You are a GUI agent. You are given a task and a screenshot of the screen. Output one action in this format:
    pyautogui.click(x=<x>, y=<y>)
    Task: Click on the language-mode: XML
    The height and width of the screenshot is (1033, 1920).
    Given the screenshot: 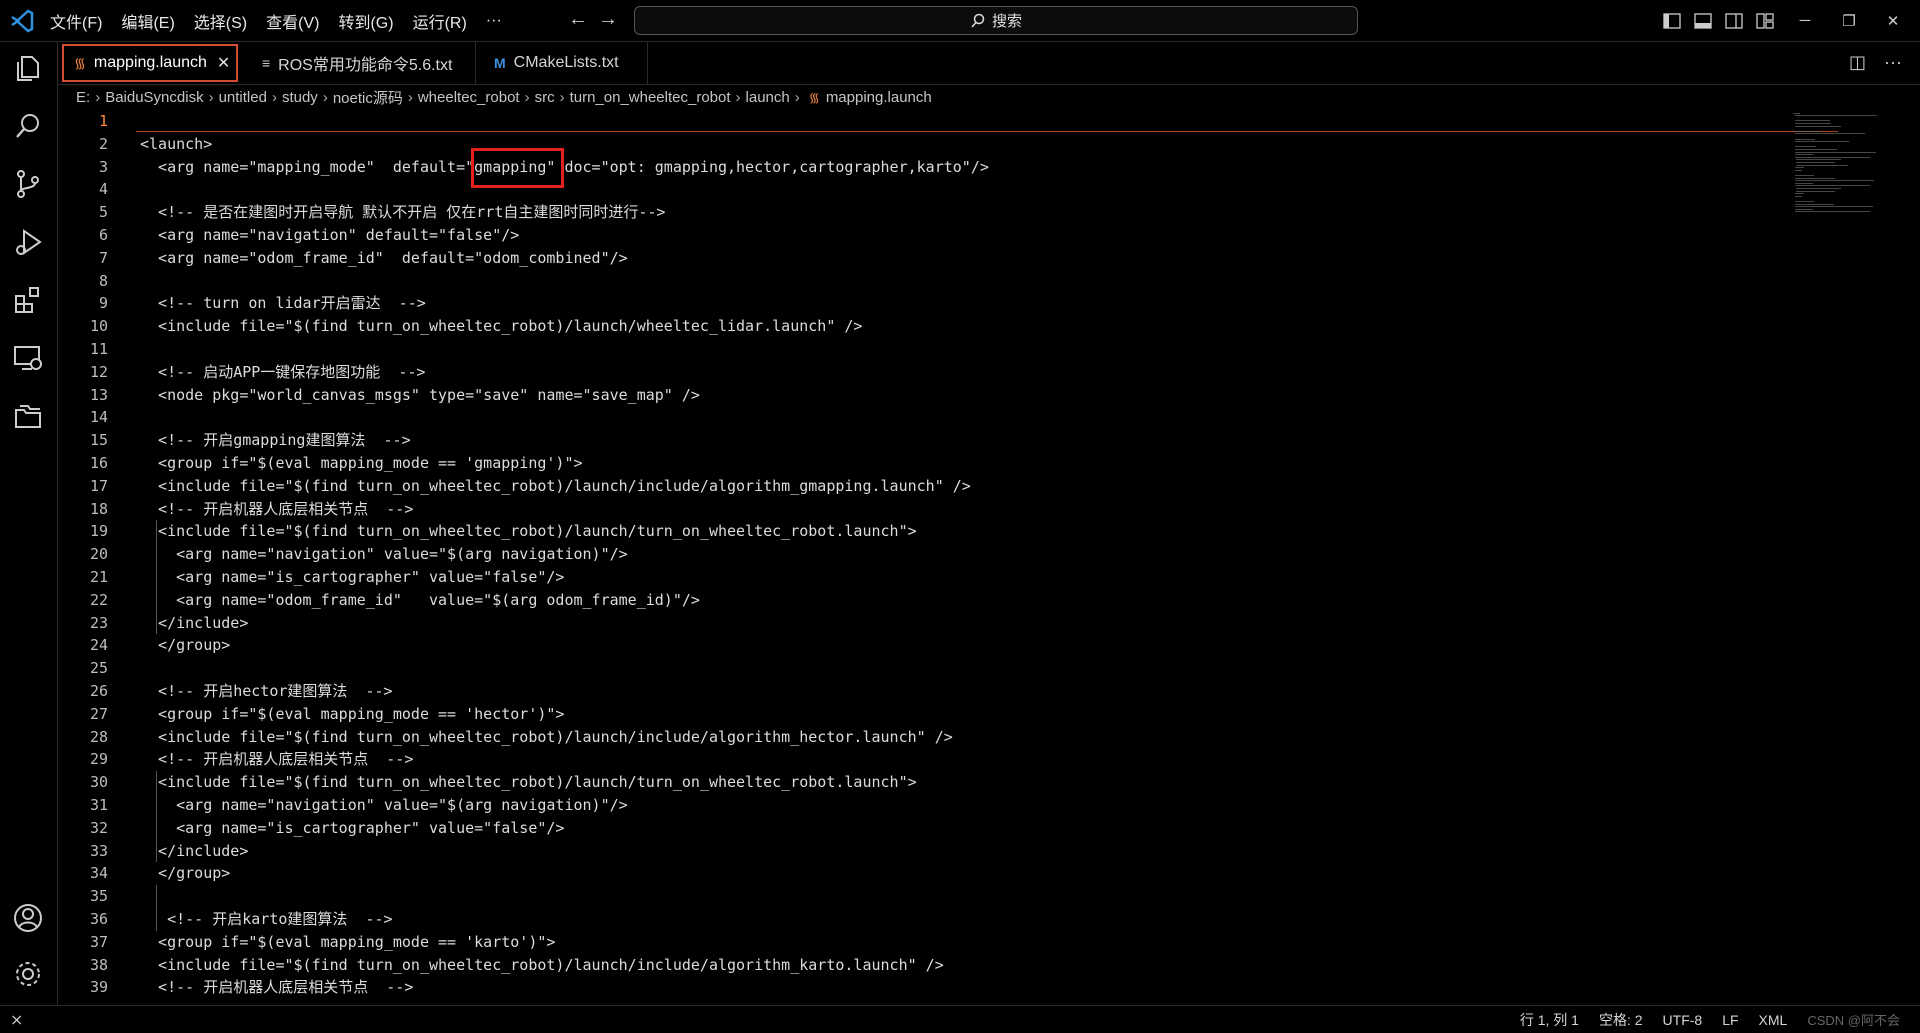 What is the action you would take?
    pyautogui.click(x=1773, y=1020)
    